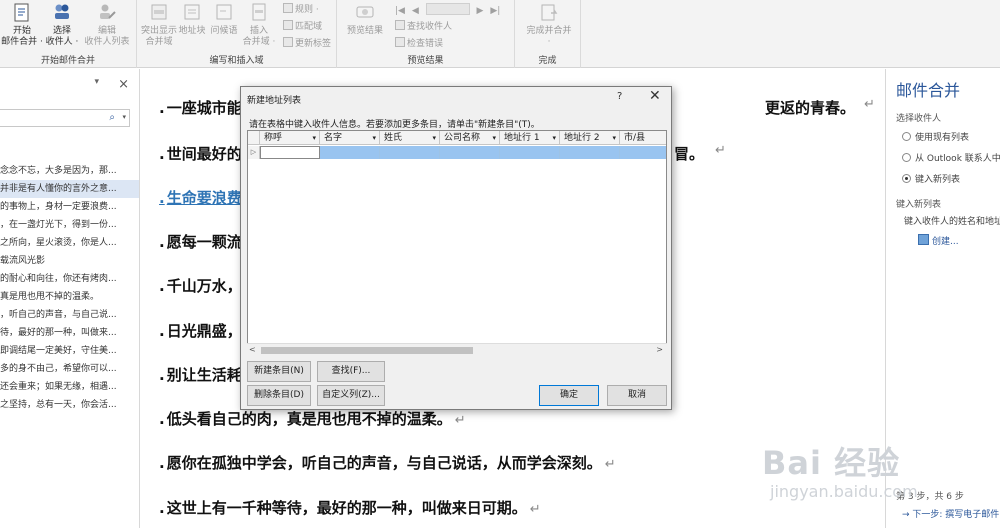 The height and width of the screenshot is (528, 1000). I want to click on search-icon: ⌕, so click(112, 117).